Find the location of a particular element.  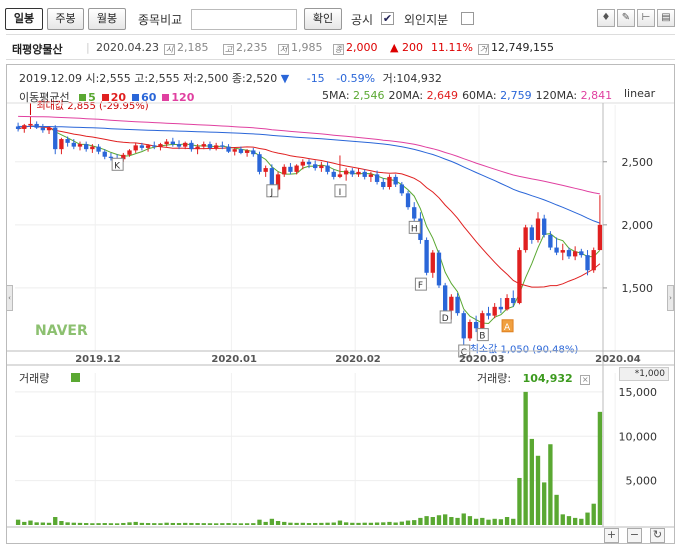

volume-close-icon: × is located at coordinates (585, 380).